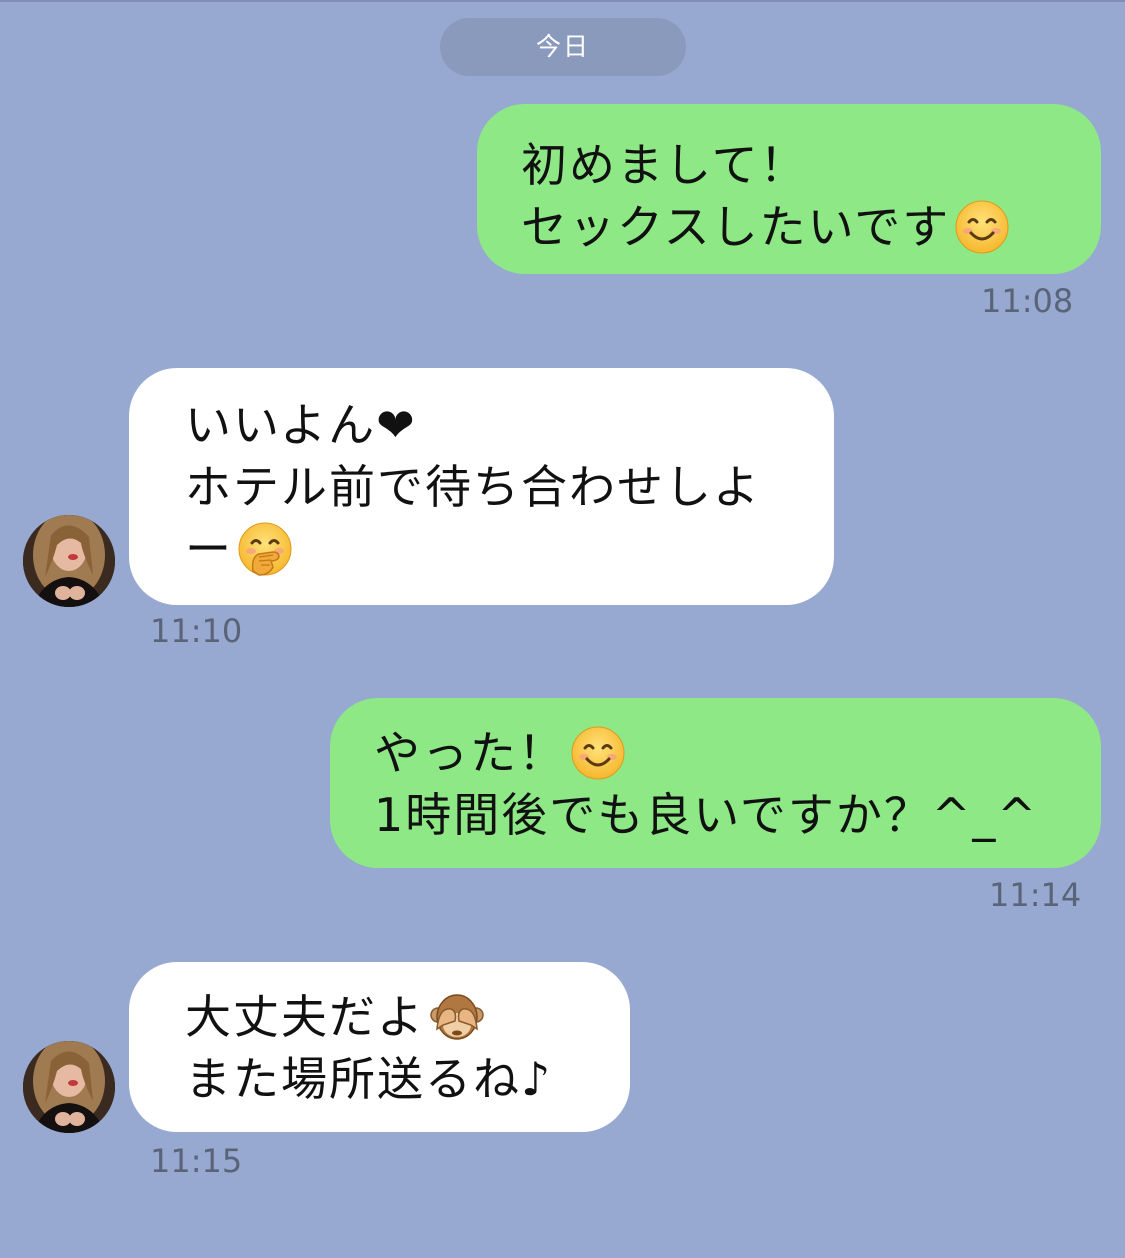  Describe the element at coordinates (562, 1) in the screenshot. I see `top-divider` at that location.